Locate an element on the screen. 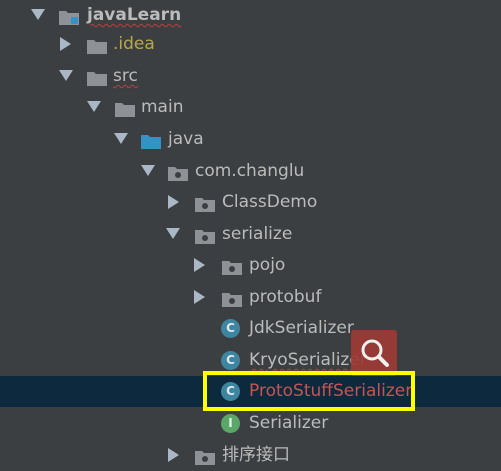 This screenshot has width=501, height=471. interface-icon: I is located at coordinates (230, 423).